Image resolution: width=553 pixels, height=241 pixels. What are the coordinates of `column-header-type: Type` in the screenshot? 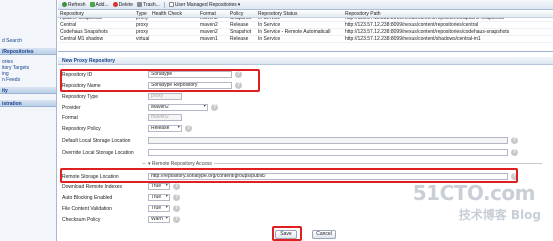 It's located at (142, 14).